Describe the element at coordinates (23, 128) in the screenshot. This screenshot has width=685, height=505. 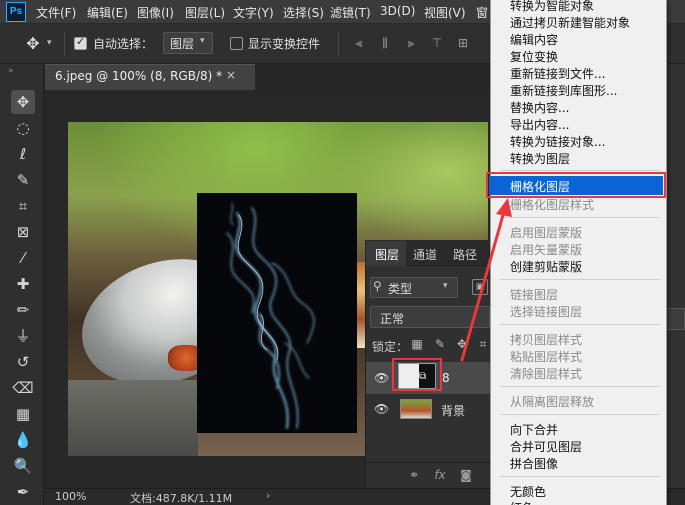
I see `marquee-tool-icon: ◌` at that location.